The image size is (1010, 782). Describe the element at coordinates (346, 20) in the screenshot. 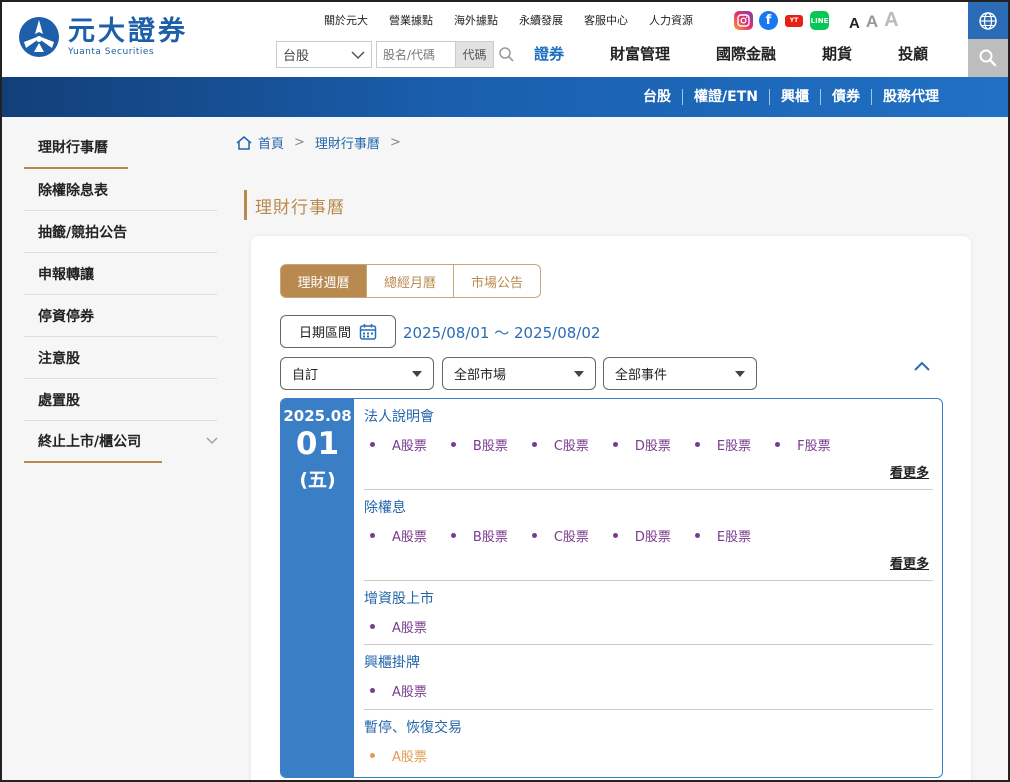

I see `toplink-about: 關於元大` at that location.